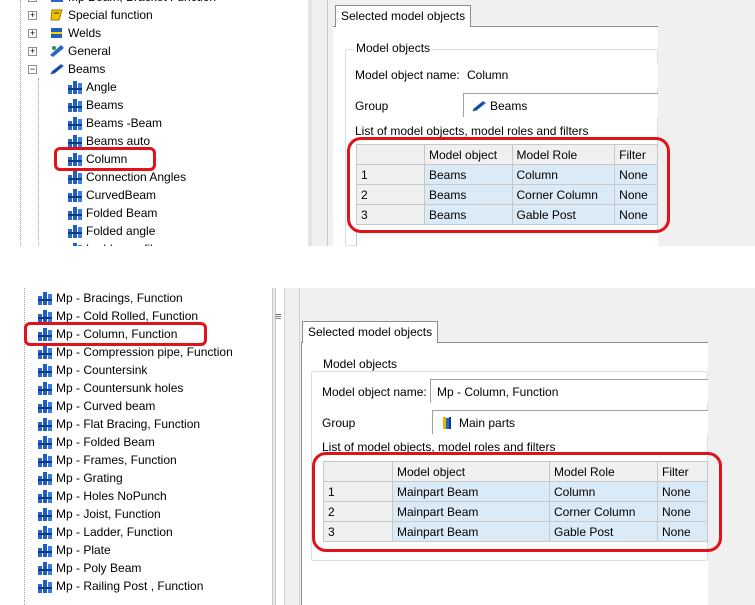 The image size is (755, 605). Describe the element at coordinates (100, 15) in the screenshot. I see `top-tree-item: Special function` at that location.